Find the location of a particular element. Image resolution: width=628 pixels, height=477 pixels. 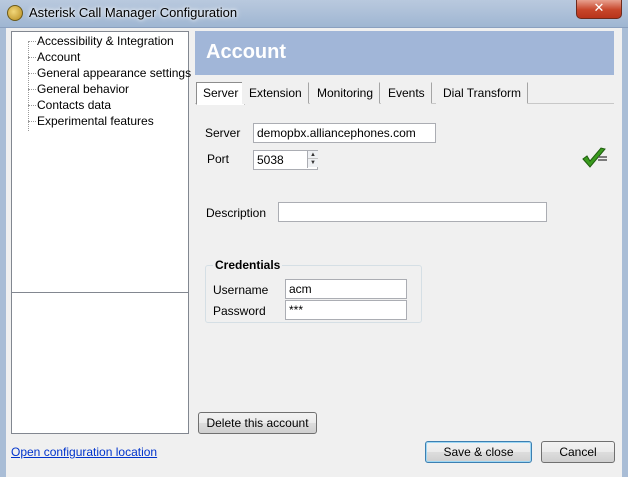

tree-item-experimental: Experimental features is located at coordinates (95, 121).